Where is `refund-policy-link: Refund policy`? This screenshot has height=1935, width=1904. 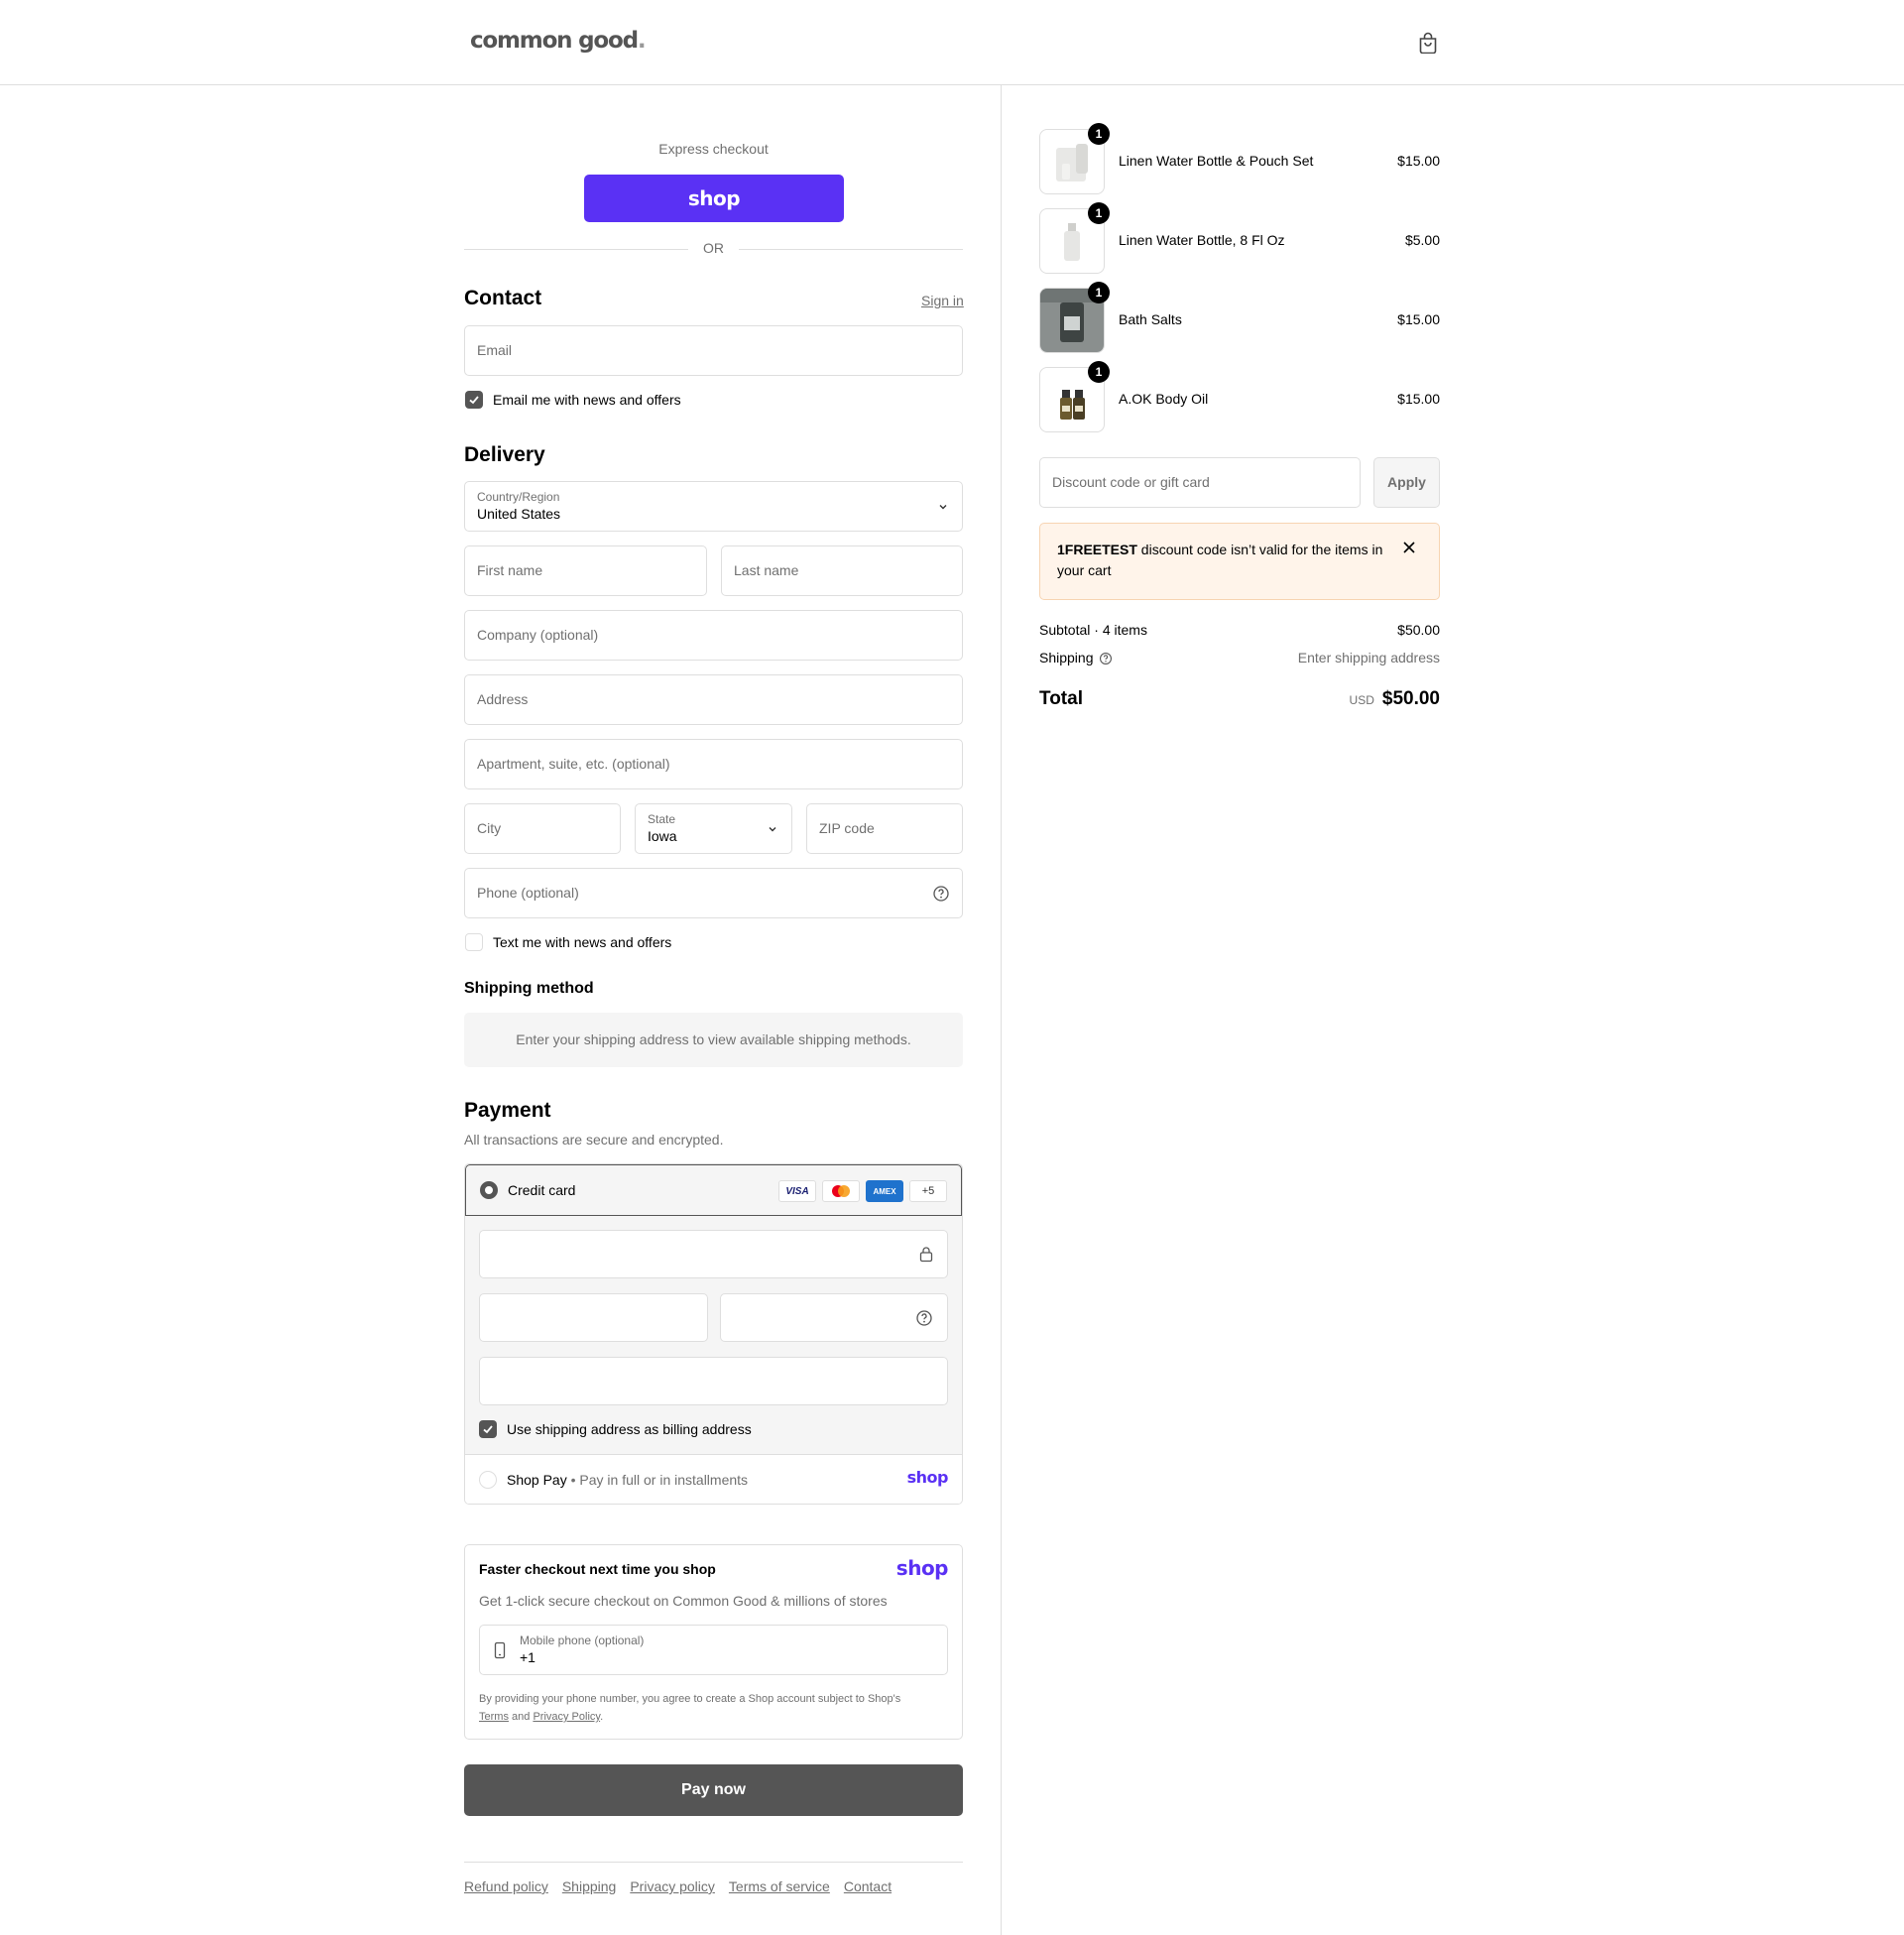
refund-policy-link: Refund policy is located at coordinates (506, 1886).